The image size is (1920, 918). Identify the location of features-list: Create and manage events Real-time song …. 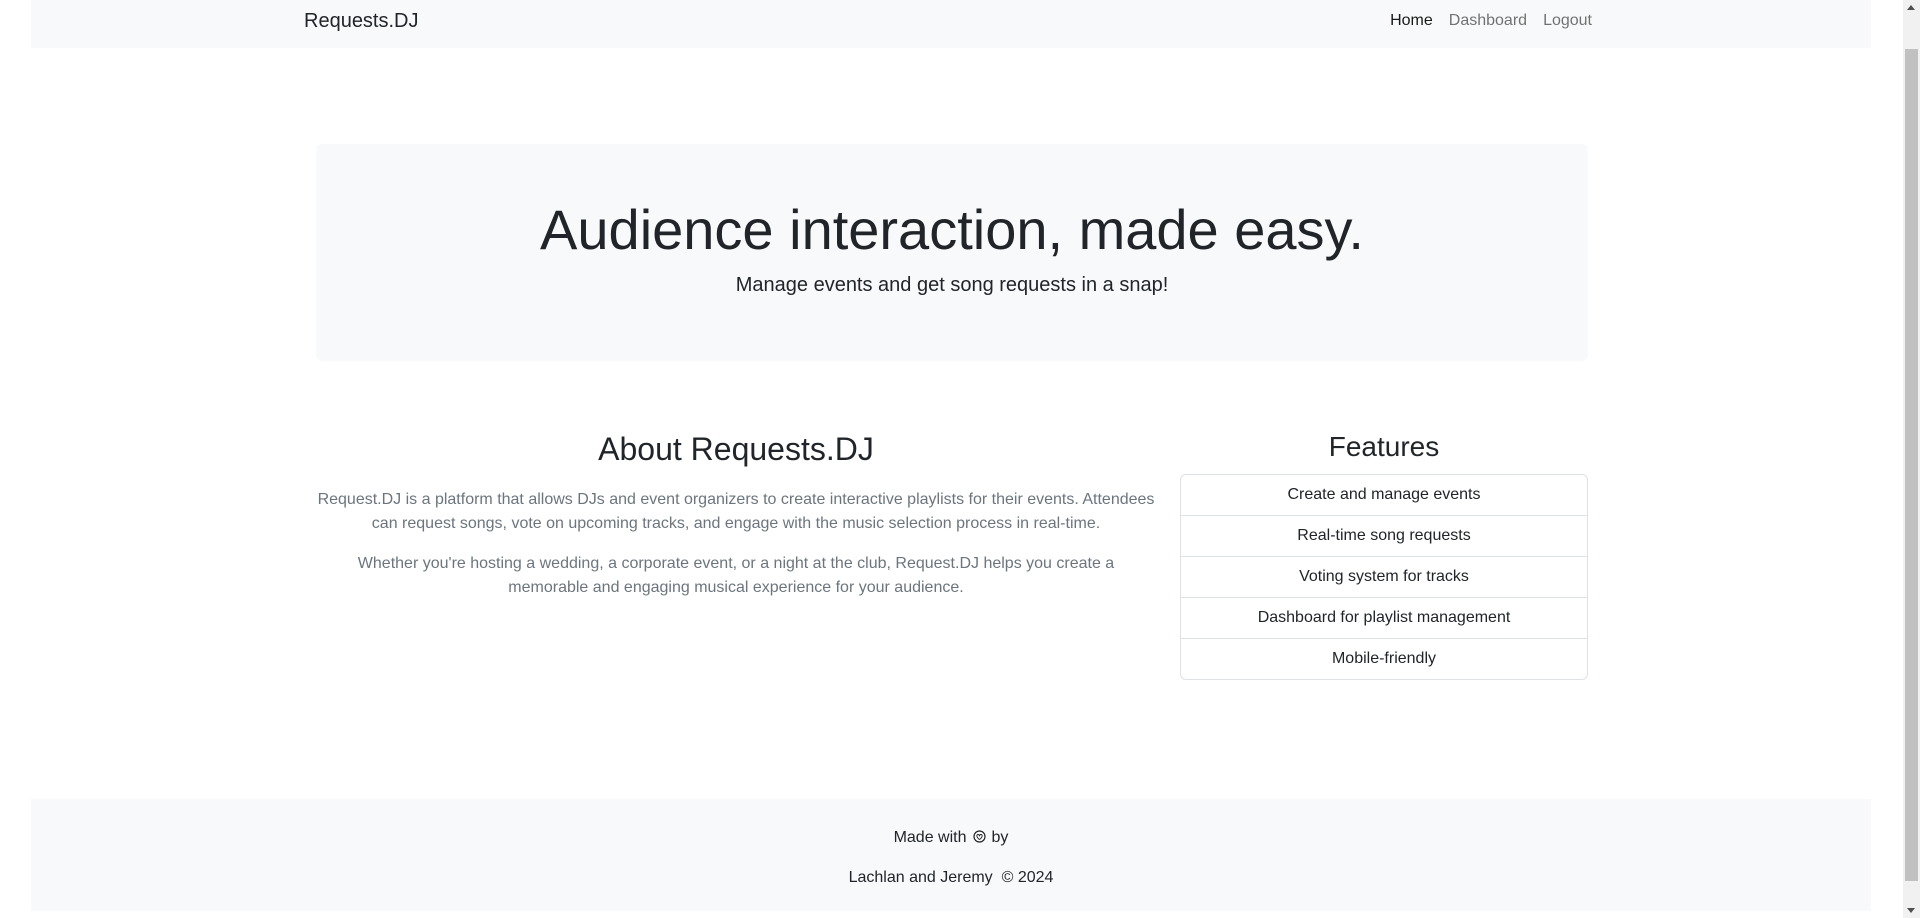
(1384, 576).